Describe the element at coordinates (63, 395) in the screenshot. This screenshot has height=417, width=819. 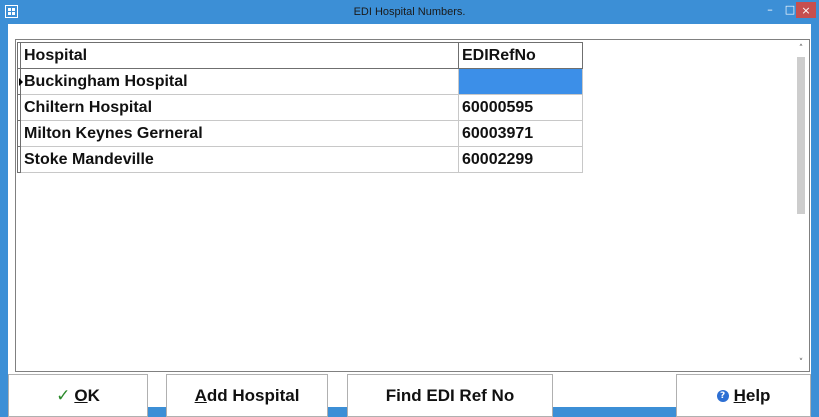
I see `checkmark-icon: ✓` at that location.